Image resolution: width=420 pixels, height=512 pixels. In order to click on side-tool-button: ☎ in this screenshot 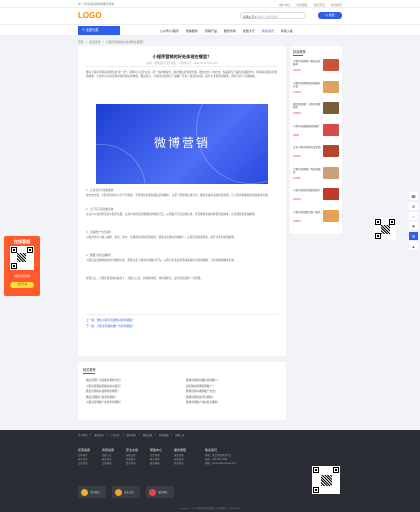, I will do `click(413, 196)`.